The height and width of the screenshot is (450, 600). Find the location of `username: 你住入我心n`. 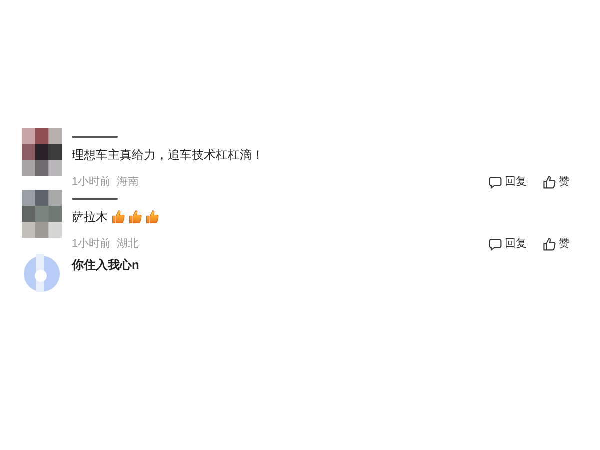

username: 你住入我心n is located at coordinates (106, 265).